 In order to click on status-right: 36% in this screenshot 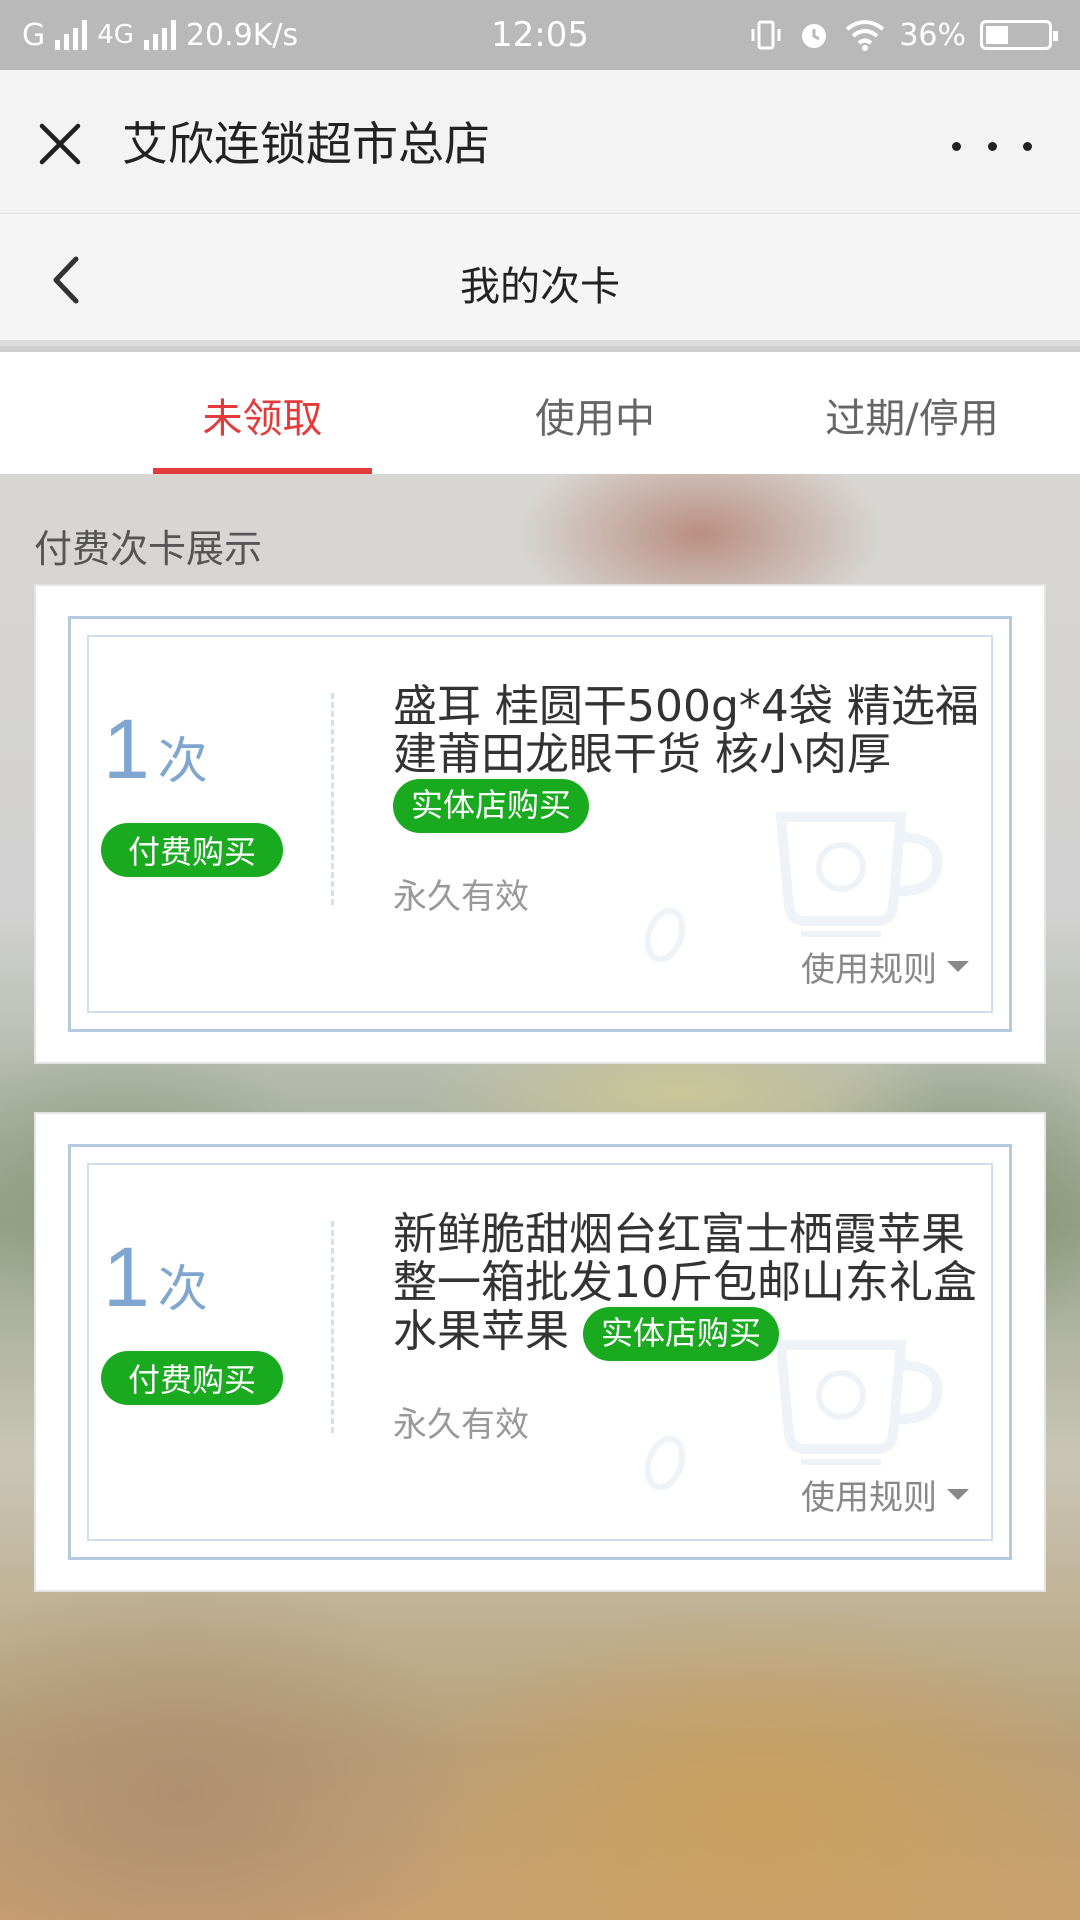, I will do `click(903, 35)`.